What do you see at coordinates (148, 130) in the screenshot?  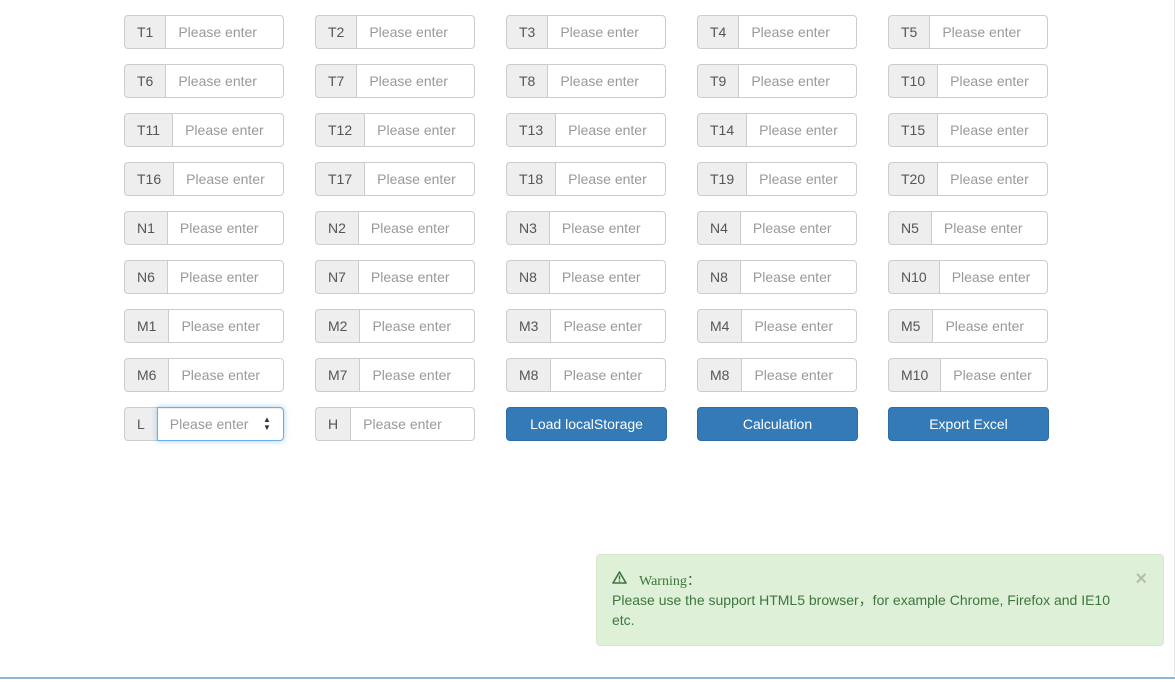 I see `input-label: T11` at bounding box center [148, 130].